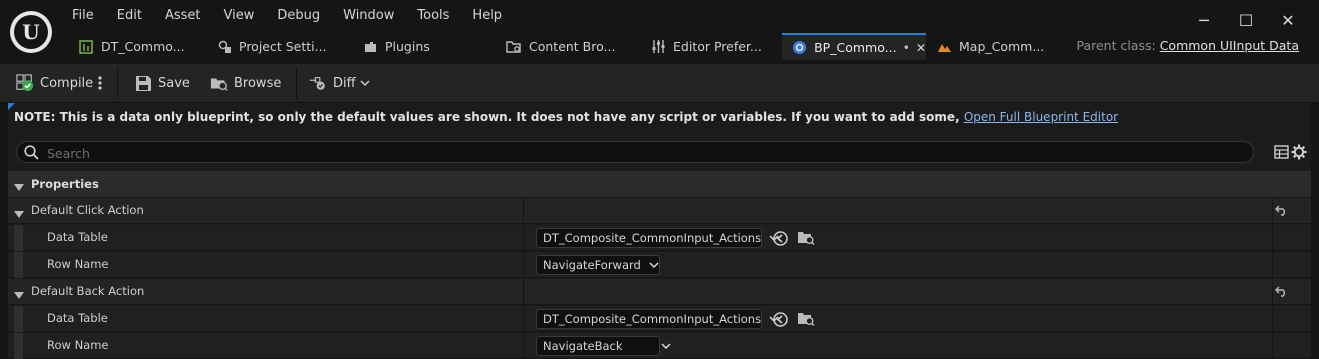  What do you see at coordinates (487, 16) in the screenshot?
I see `menu-help: Help` at bounding box center [487, 16].